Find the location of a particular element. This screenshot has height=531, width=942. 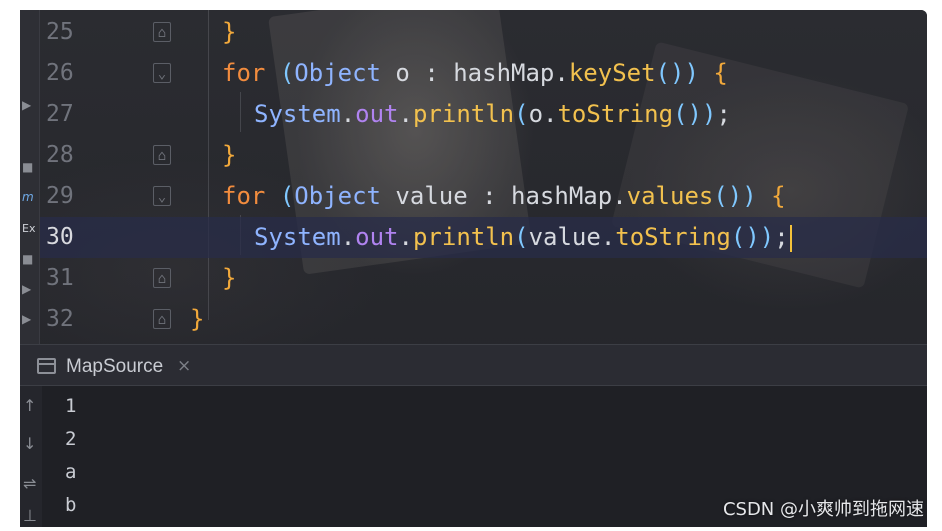

code-text: for (Object o : hashMap.keySet()) { is located at coordinates (475, 73).